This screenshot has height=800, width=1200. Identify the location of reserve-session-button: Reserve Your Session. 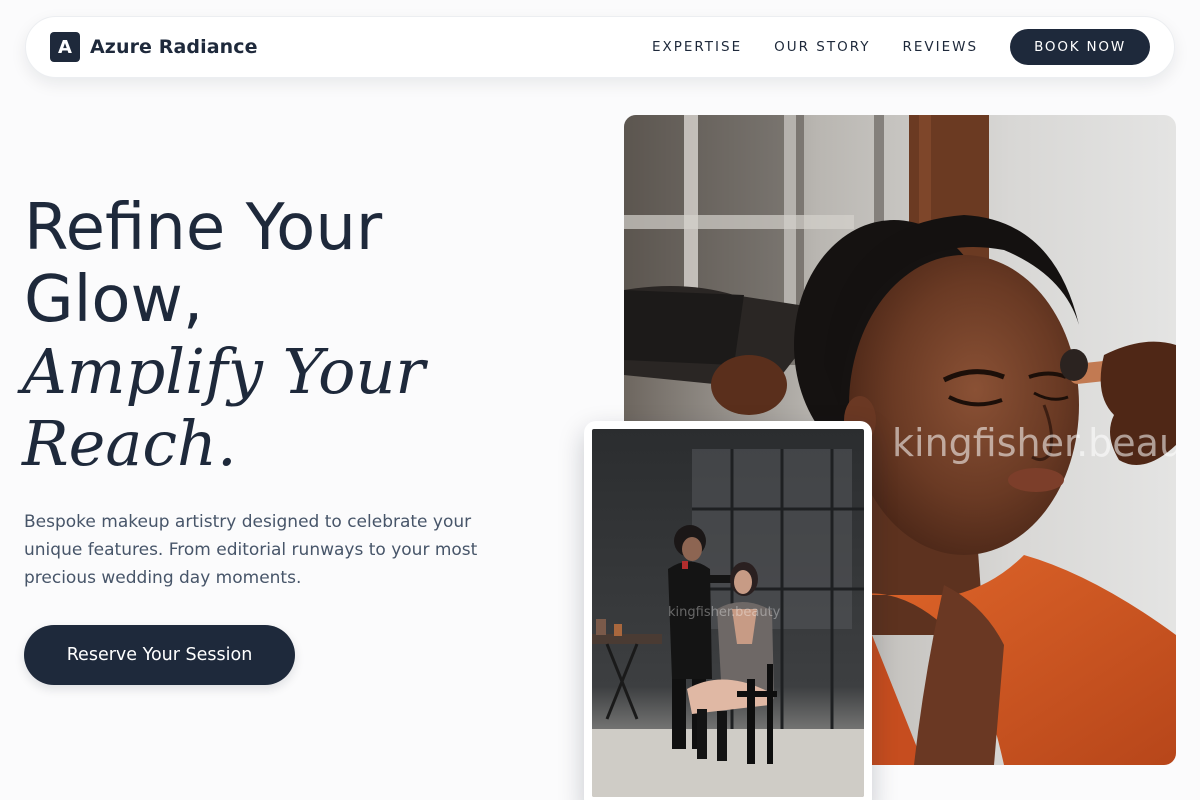
(159, 655).